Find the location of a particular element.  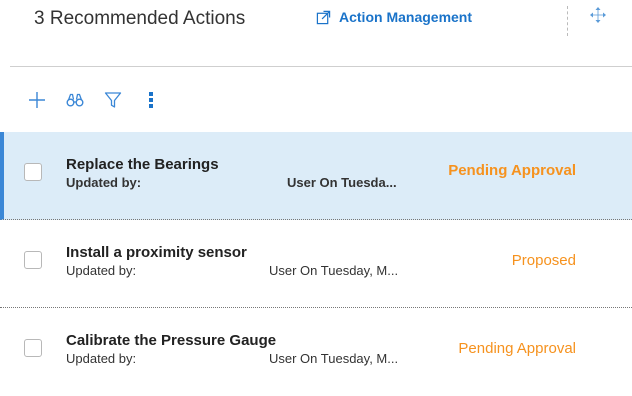

header-separator is located at coordinates (321, 66).